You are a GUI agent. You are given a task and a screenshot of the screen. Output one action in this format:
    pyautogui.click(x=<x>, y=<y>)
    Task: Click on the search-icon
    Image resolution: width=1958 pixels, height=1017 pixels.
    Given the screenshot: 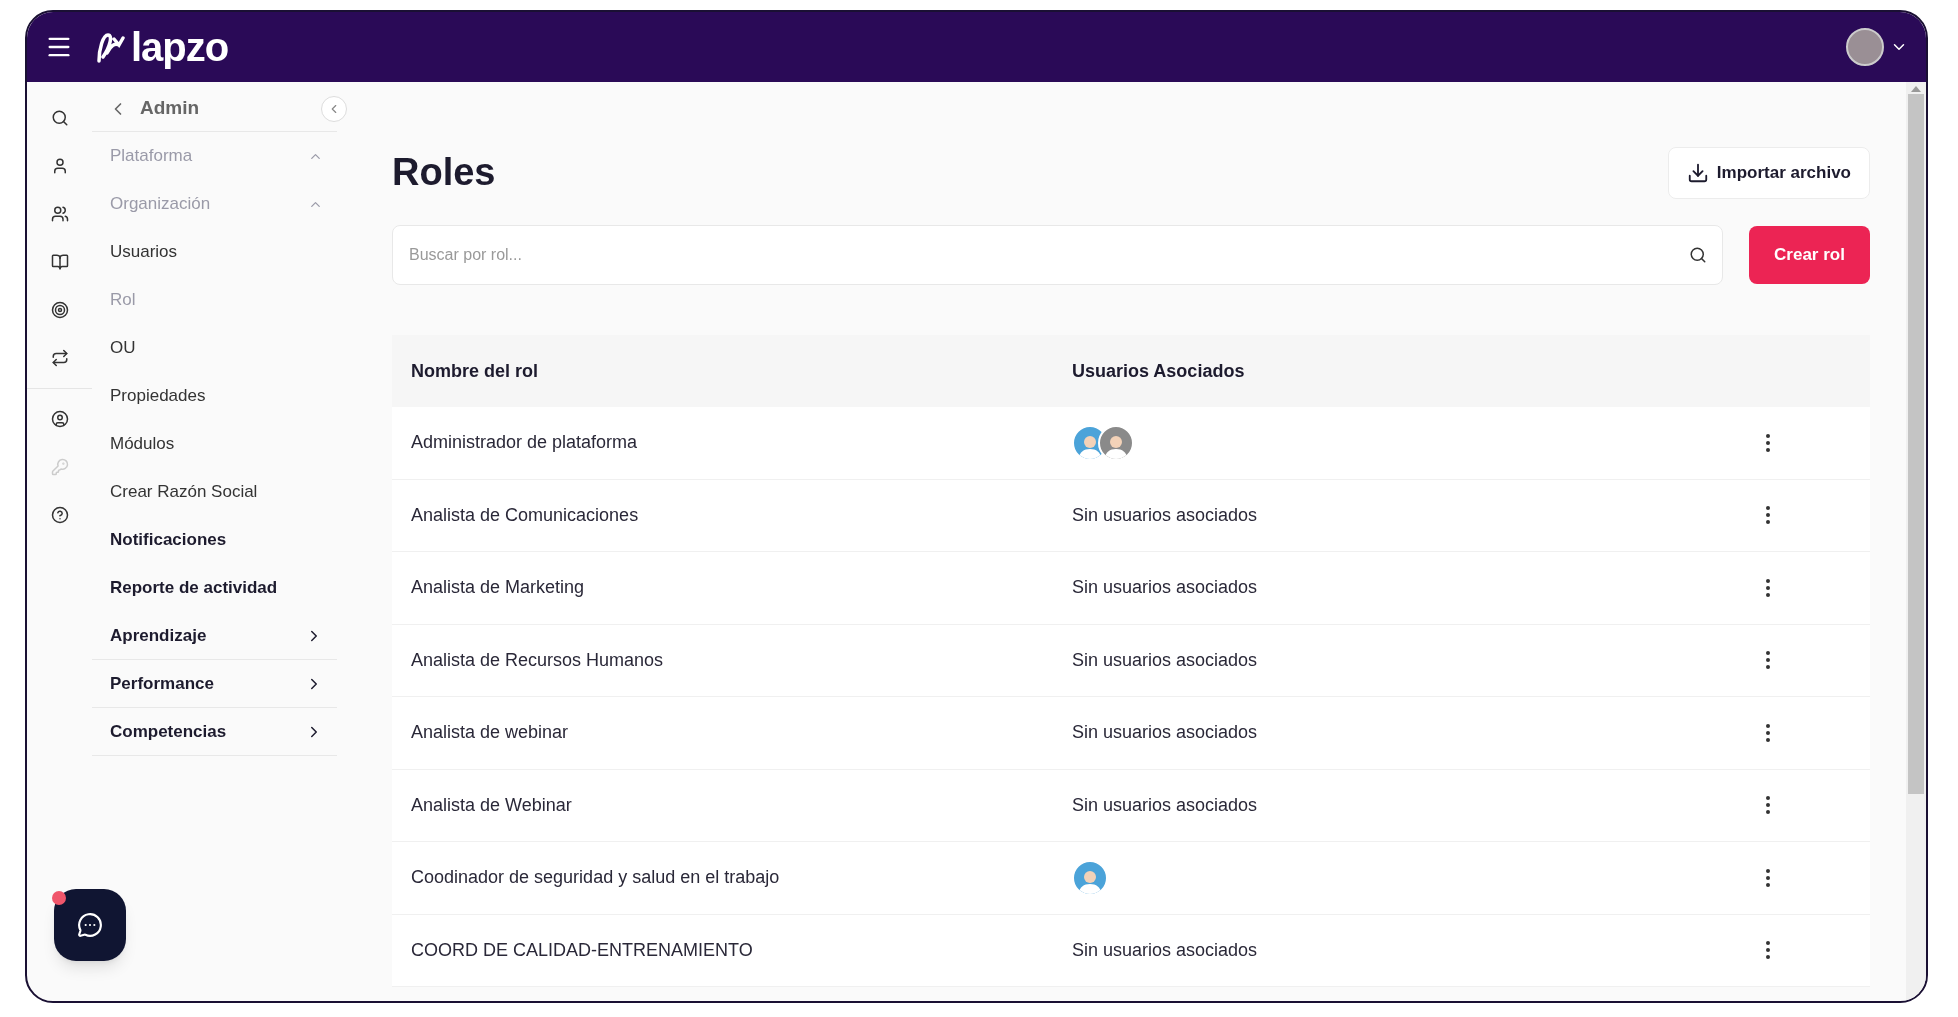 What is the action you would take?
    pyautogui.click(x=1698, y=255)
    